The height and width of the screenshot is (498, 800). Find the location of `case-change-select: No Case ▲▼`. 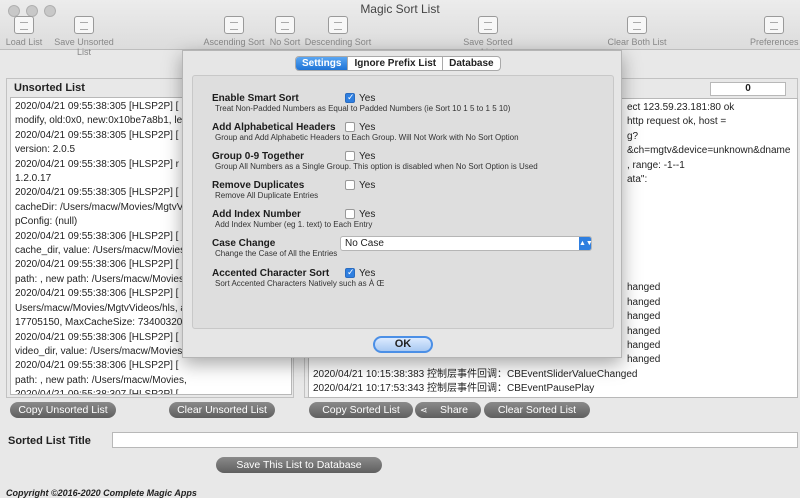

case-change-select: No Case ▲▼ is located at coordinates (466, 243).